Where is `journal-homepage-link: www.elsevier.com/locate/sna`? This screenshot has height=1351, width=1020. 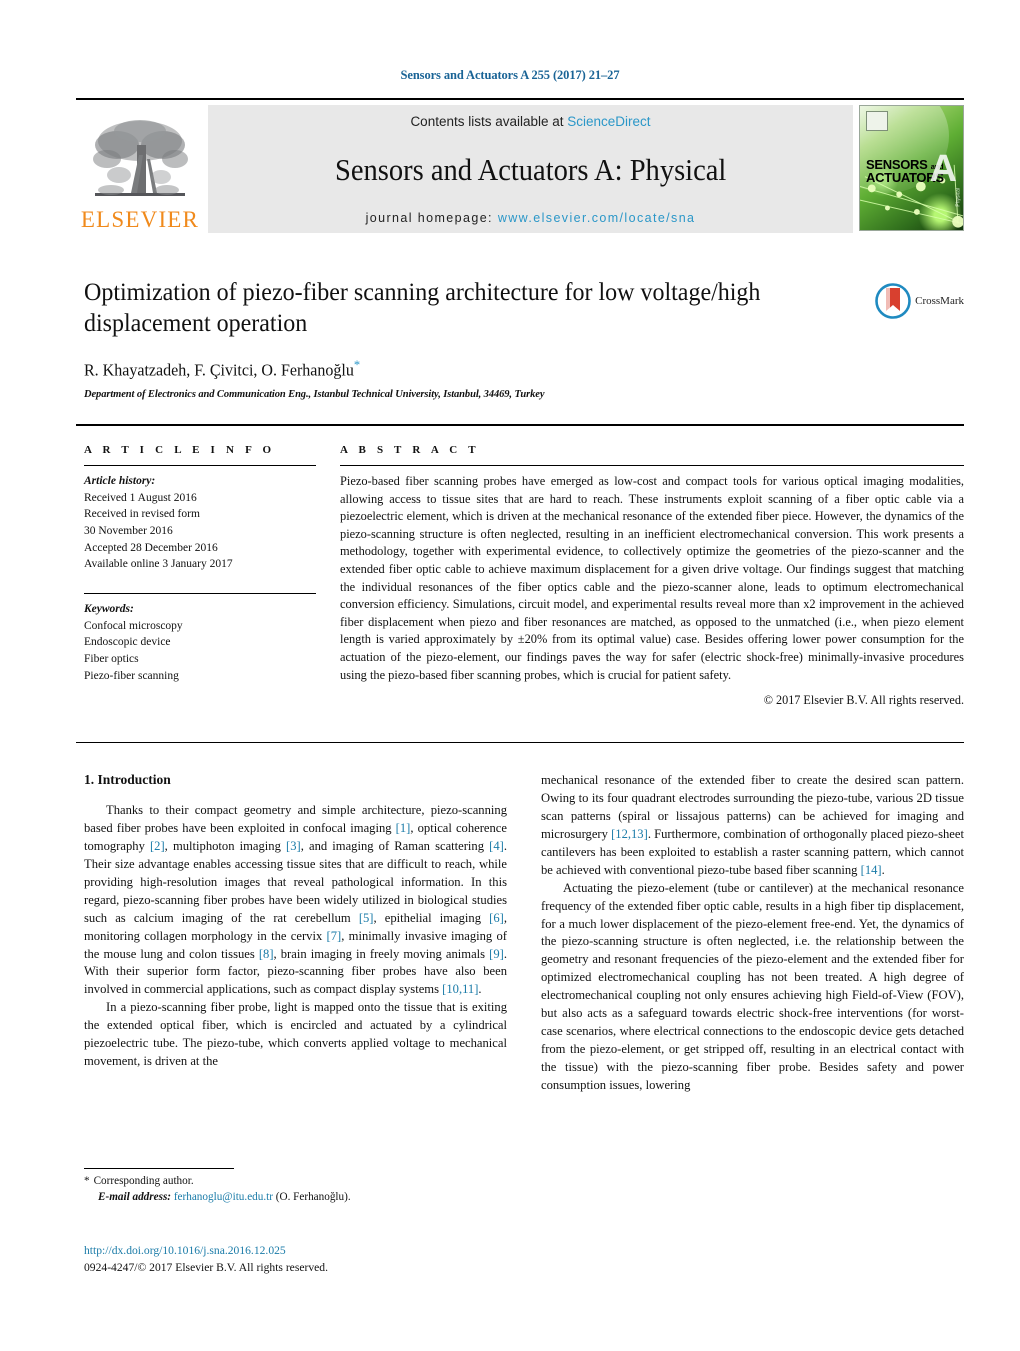 journal-homepage-link: www.elsevier.com/locate/sna is located at coordinates (597, 218).